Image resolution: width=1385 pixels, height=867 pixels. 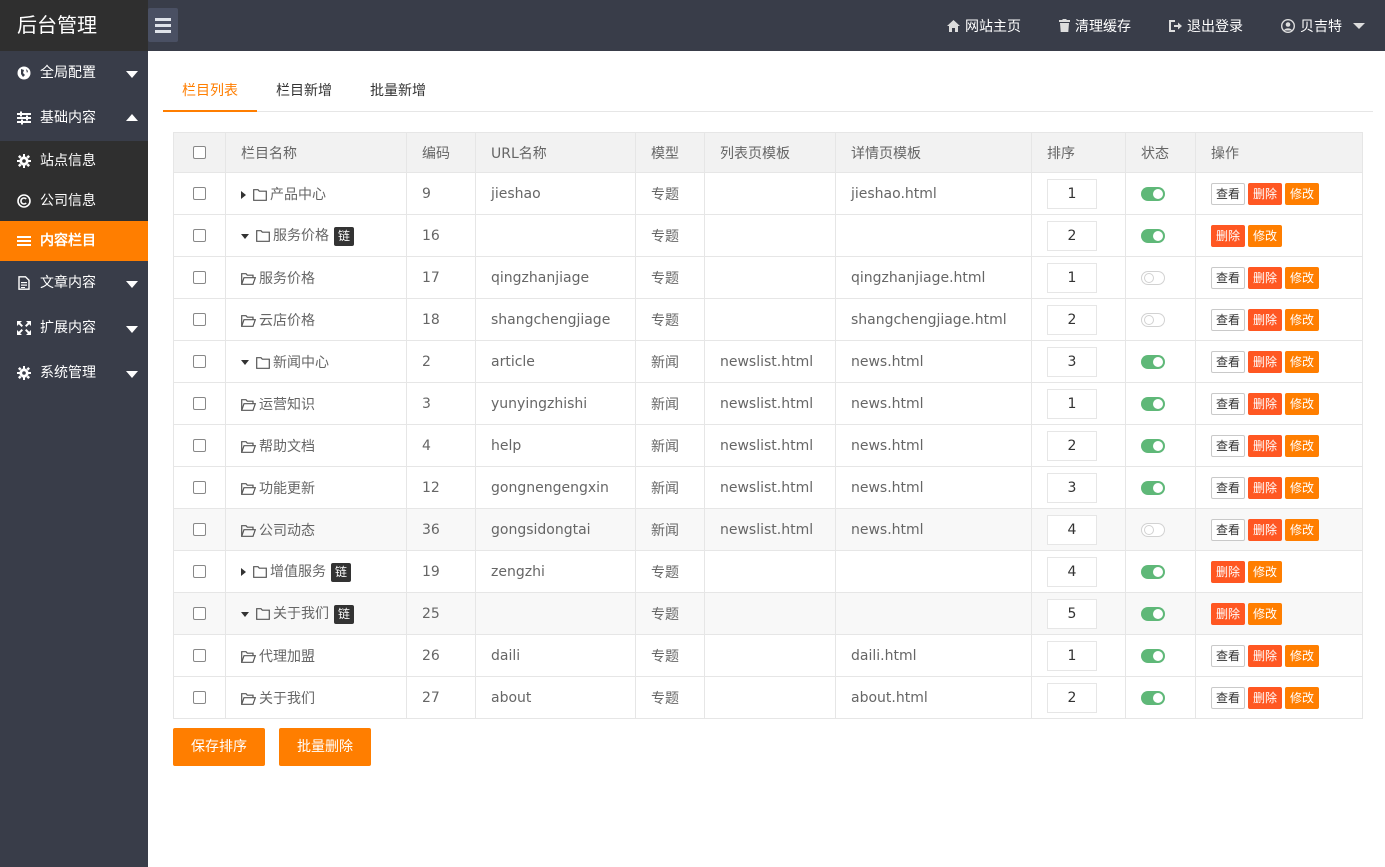 I want to click on tab-column-list: 栏目列表, so click(x=210, y=91).